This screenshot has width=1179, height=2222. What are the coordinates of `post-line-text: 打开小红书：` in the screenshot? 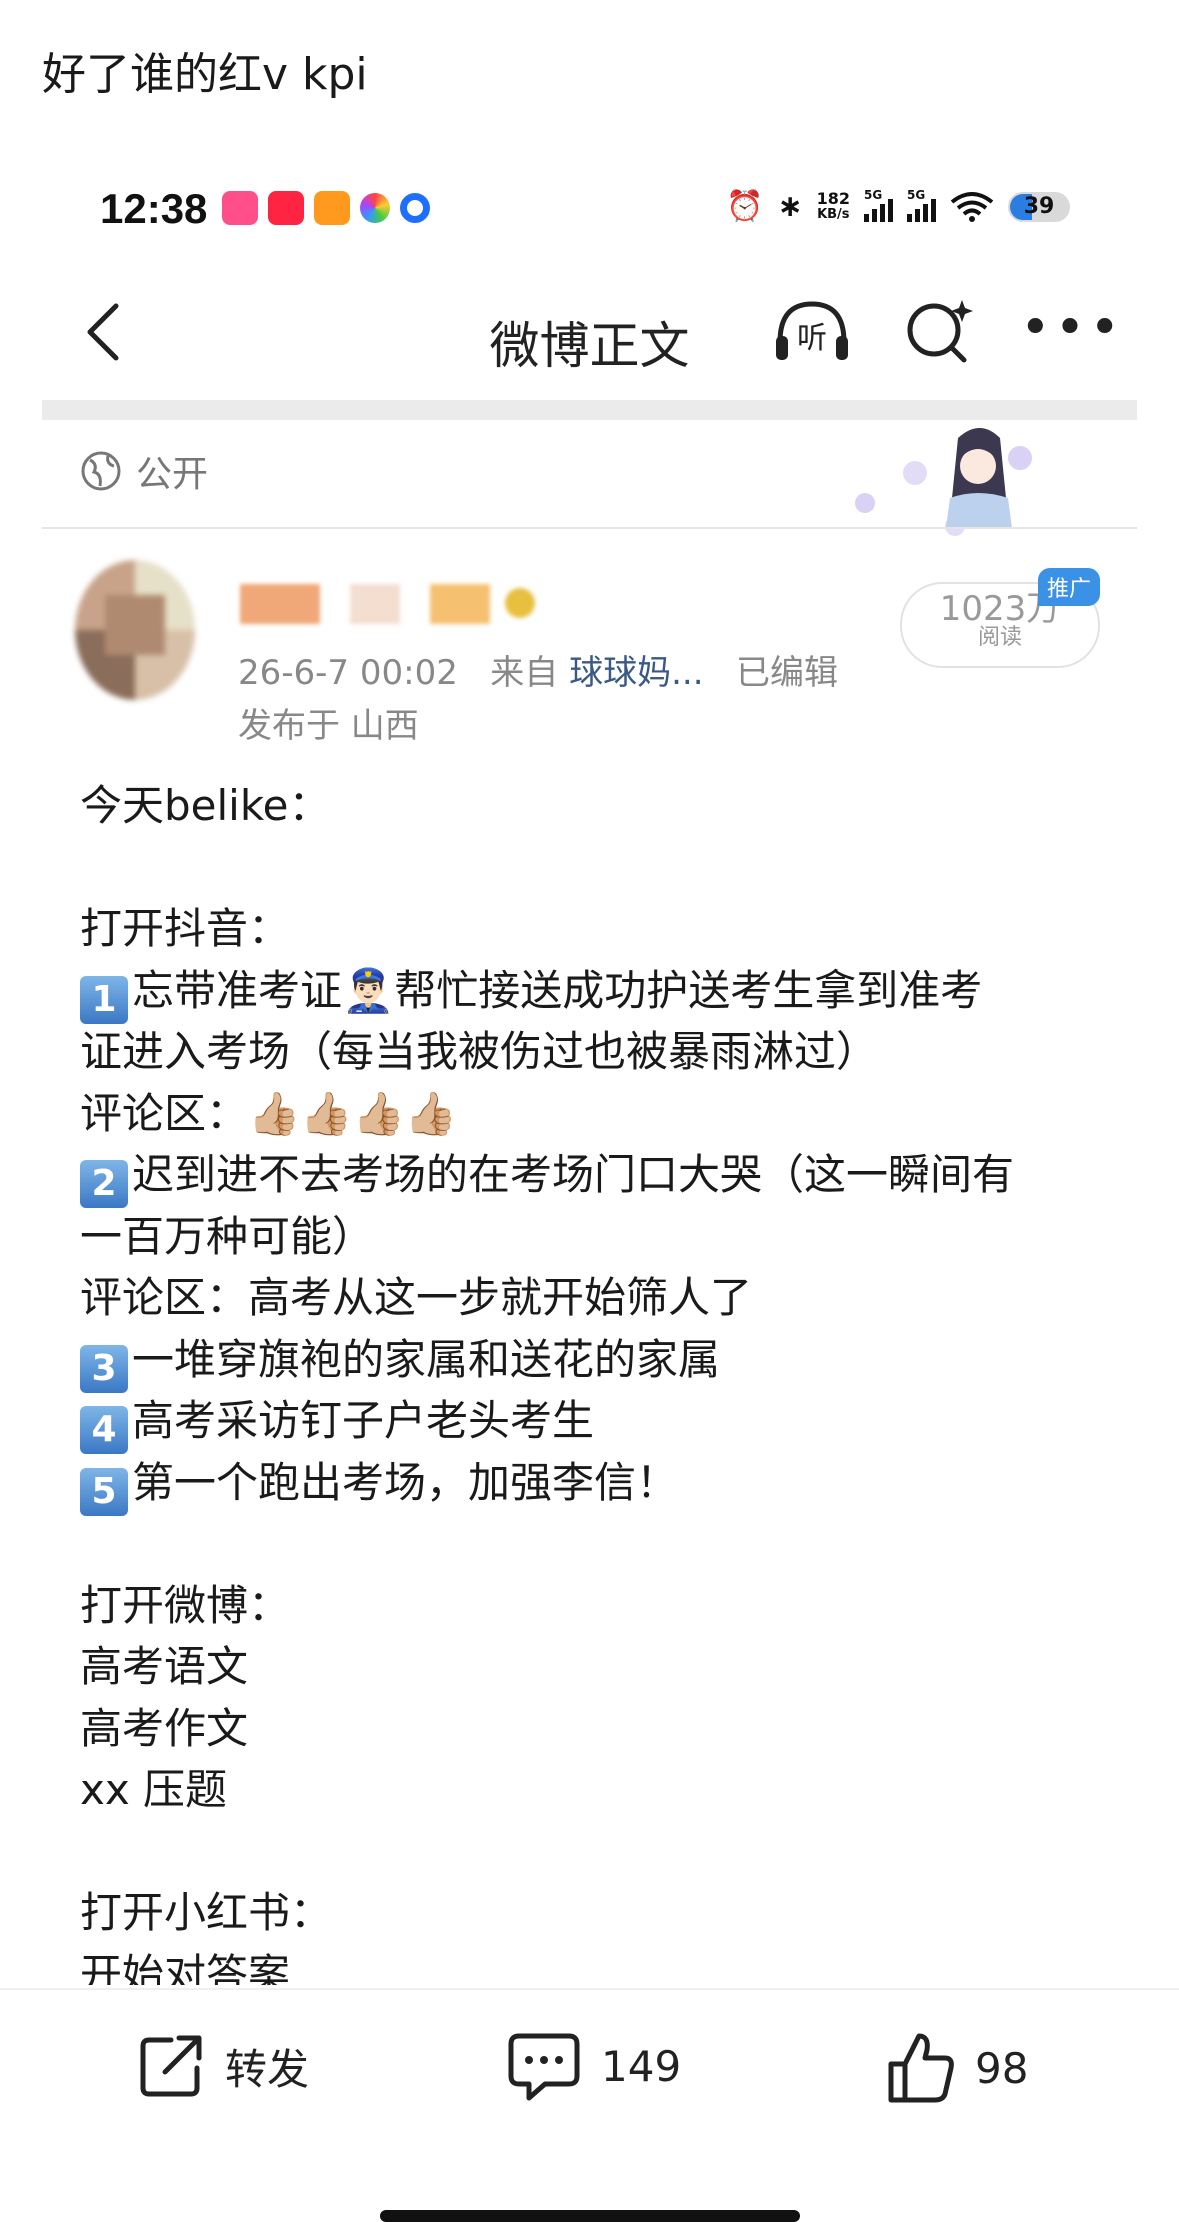 It's located at (206, 1912).